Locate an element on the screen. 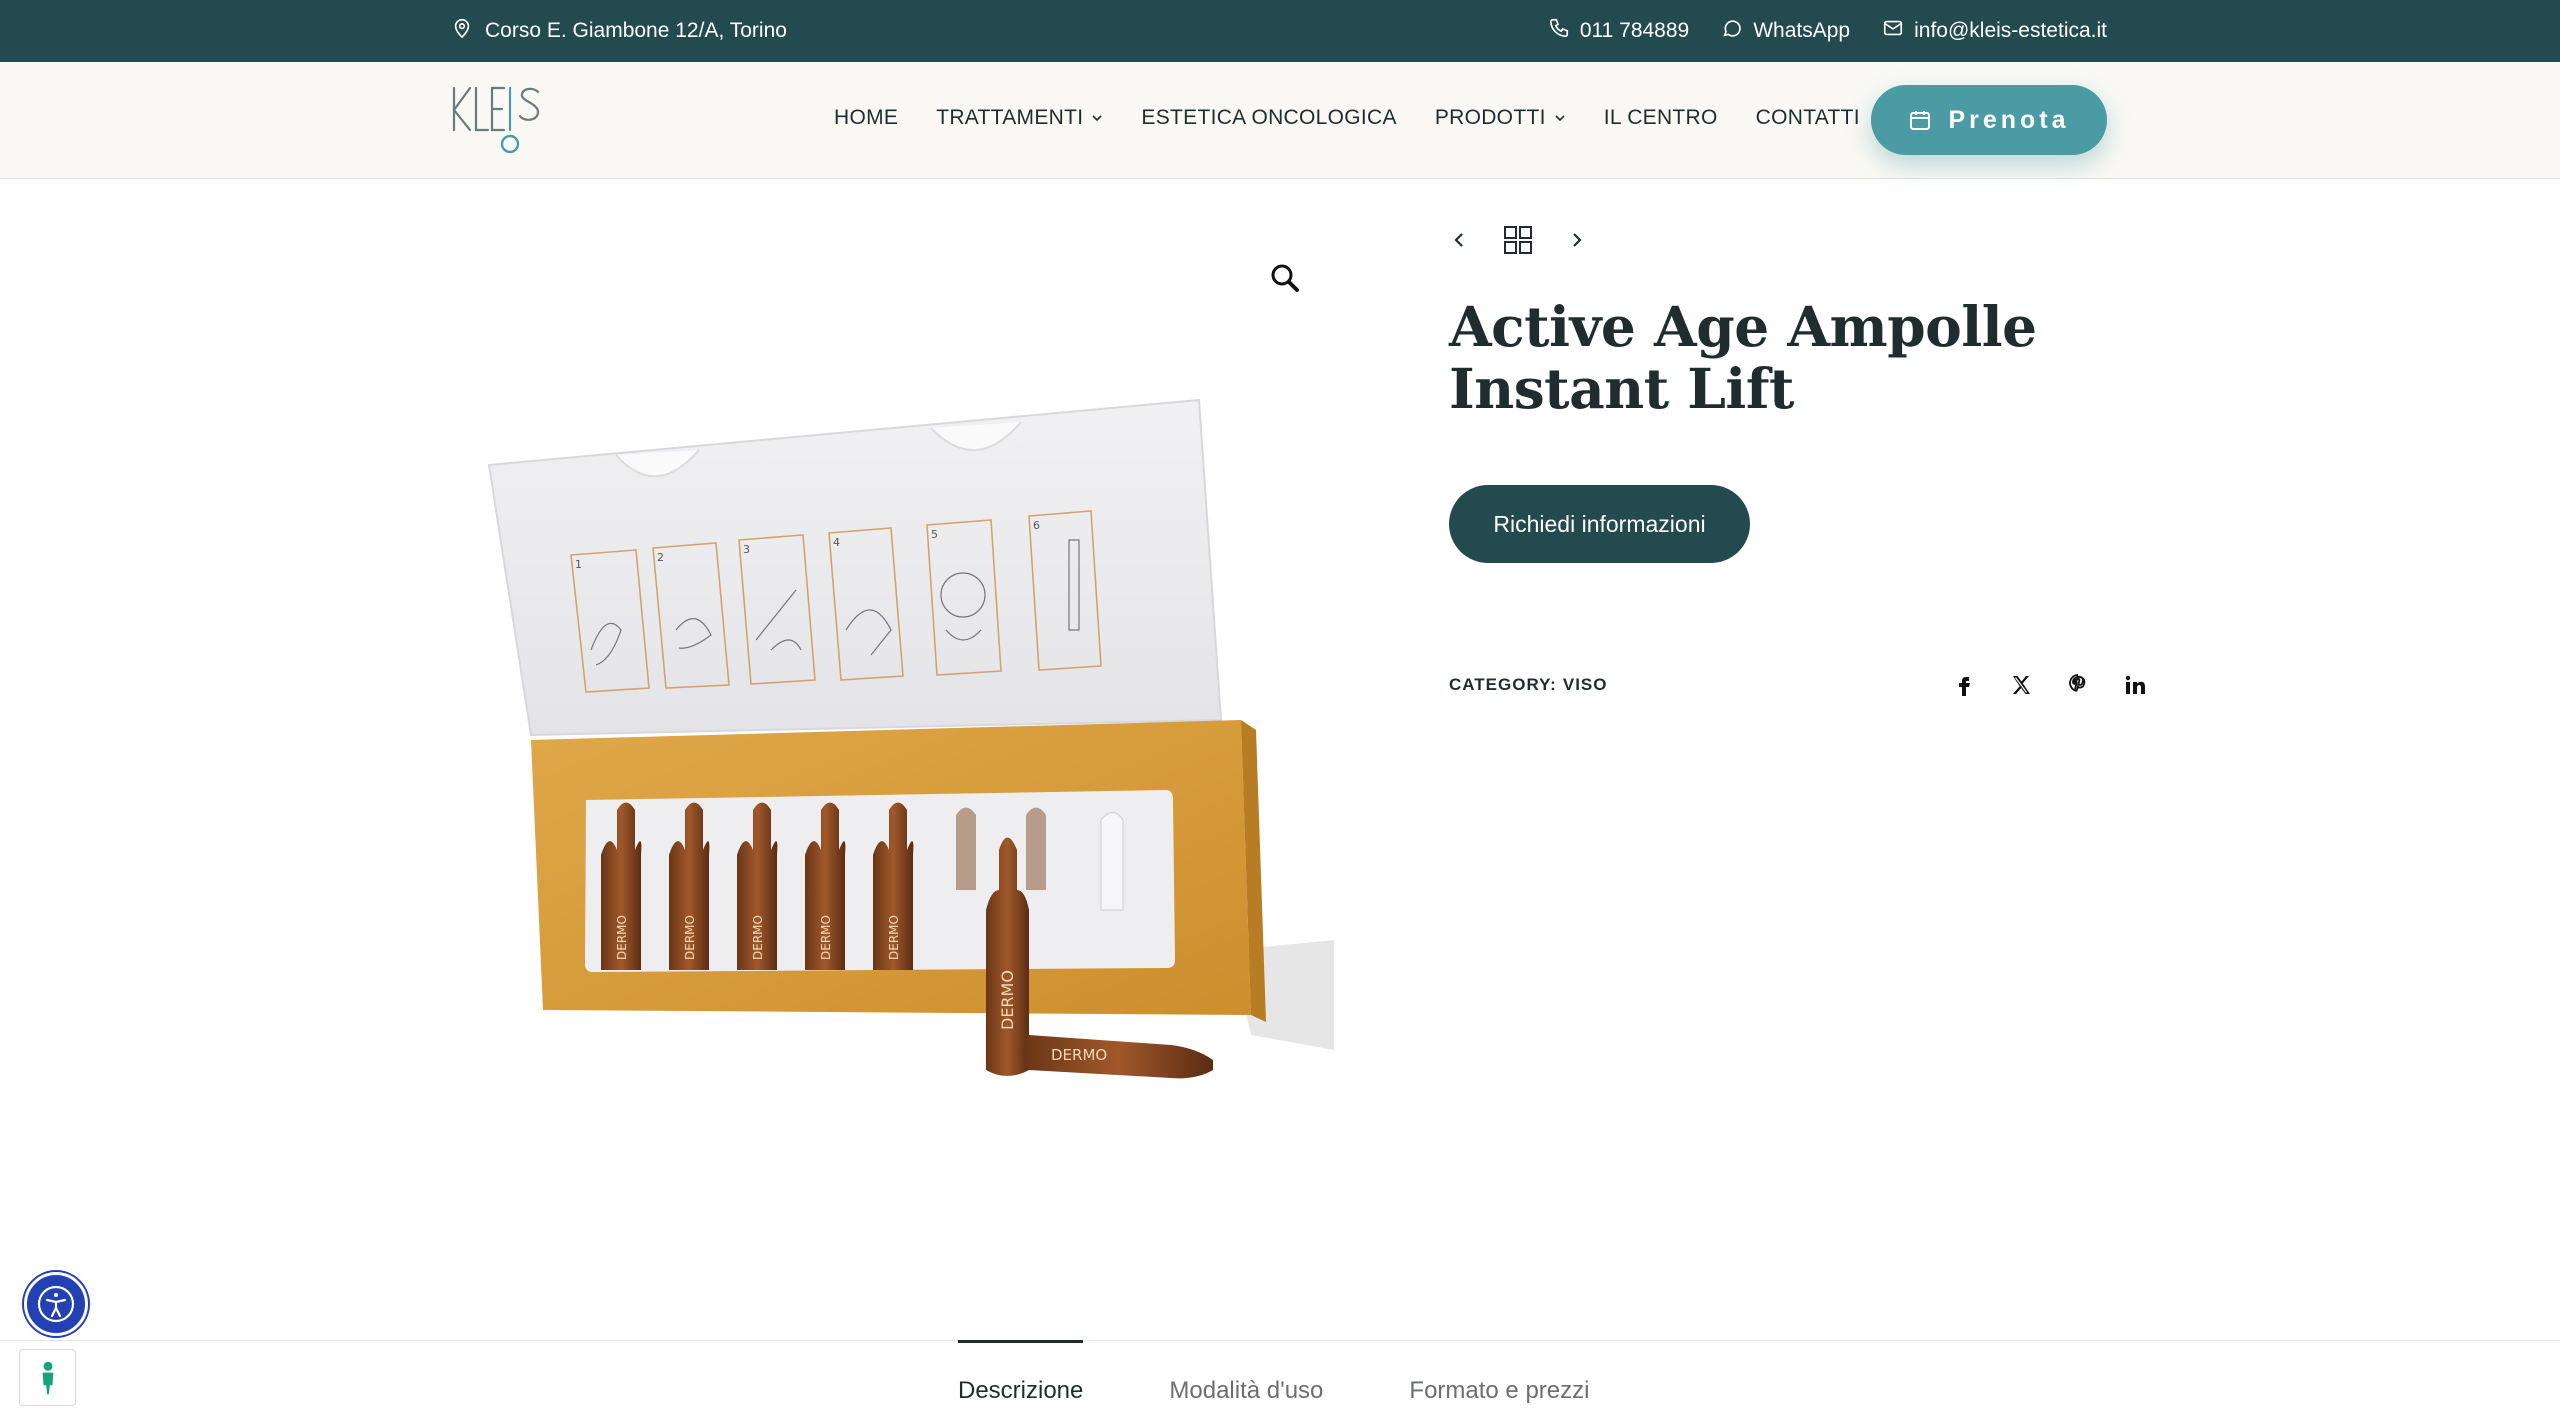  nav-estetica-oncologica: ESTETICA ONCOLOGICA is located at coordinates (1268, 118).